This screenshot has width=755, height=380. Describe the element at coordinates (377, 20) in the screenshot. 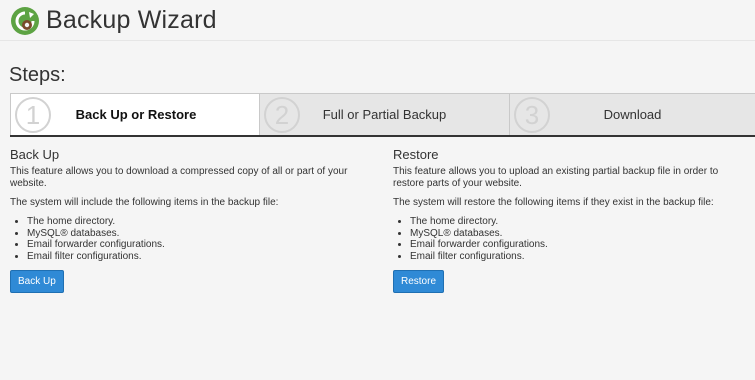

I see `page-header: Backup Wizard` at that location.